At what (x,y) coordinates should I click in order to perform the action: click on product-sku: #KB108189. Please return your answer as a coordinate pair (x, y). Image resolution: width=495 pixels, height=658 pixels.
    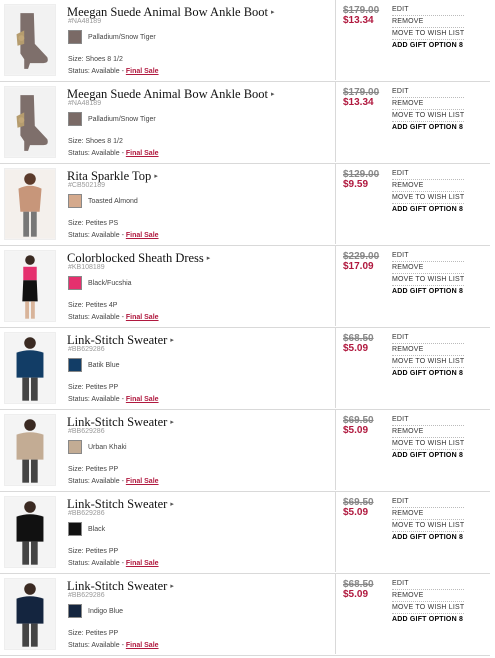
    Looking at the image, I should click on (86, 267).